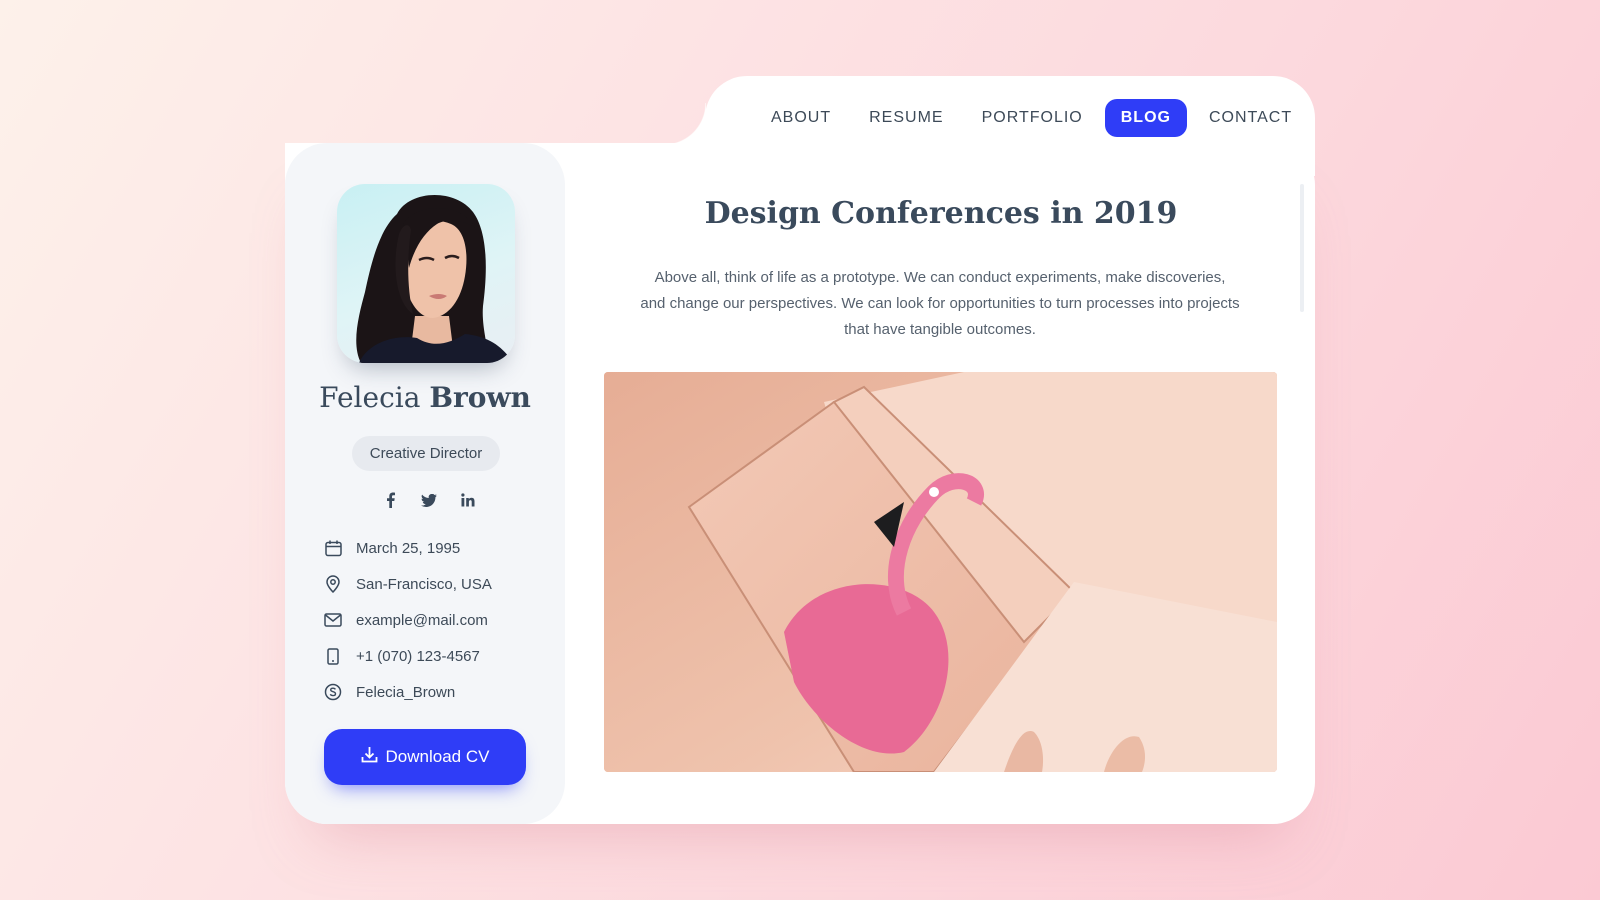 The height and width of the screenshot is (900, 1600). Describe the element at coordinates (1302, 248) in the screenshot. I see `content-scrollbar` at that location.